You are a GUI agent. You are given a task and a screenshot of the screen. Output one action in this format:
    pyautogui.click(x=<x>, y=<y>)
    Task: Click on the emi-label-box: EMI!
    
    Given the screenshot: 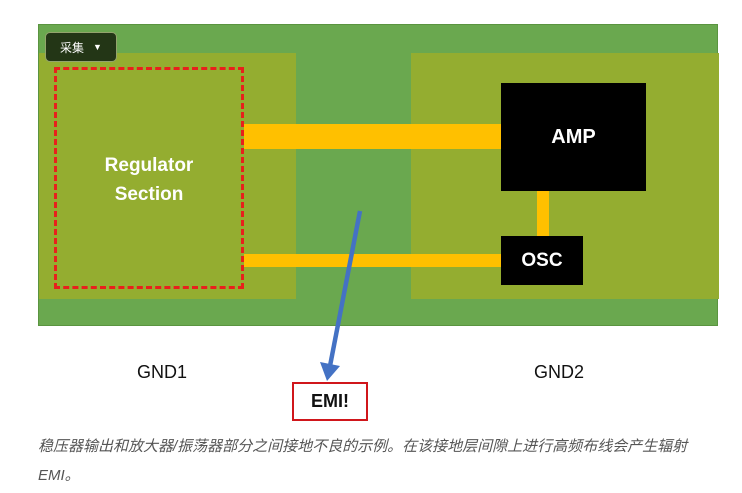 What is the action you would take?
    pyautogui.click(x=330, y=401)
    